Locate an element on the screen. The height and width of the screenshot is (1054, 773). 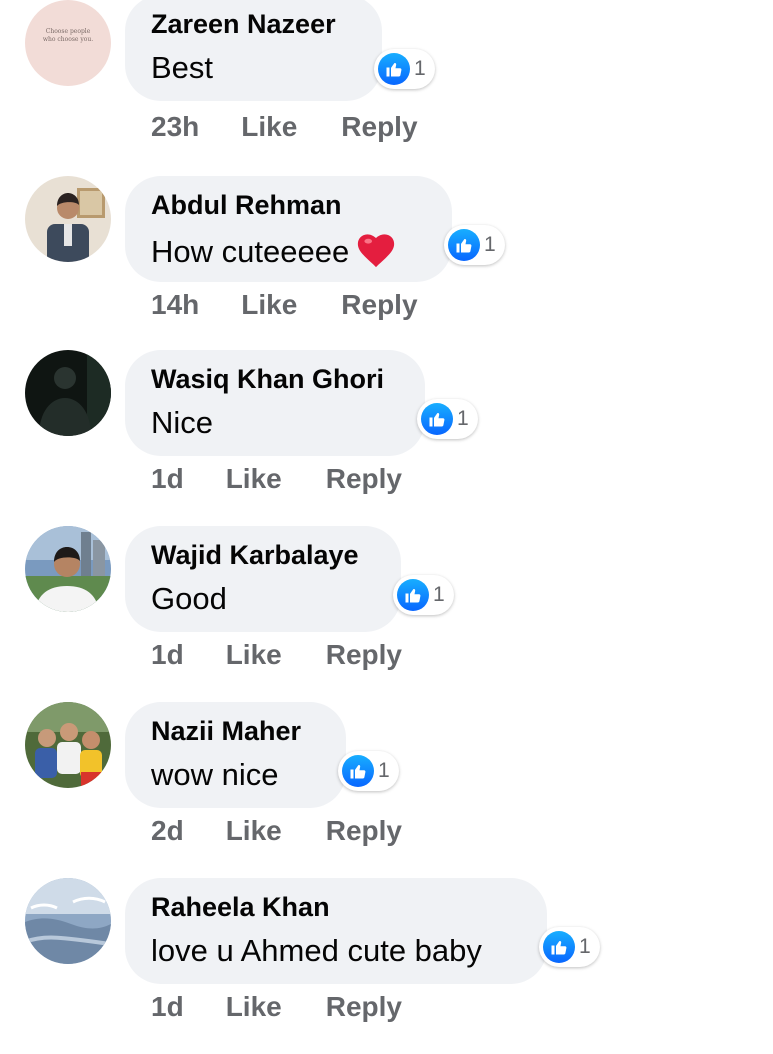
comment-author: Raheela Khan is located at coordinates (336, 907).